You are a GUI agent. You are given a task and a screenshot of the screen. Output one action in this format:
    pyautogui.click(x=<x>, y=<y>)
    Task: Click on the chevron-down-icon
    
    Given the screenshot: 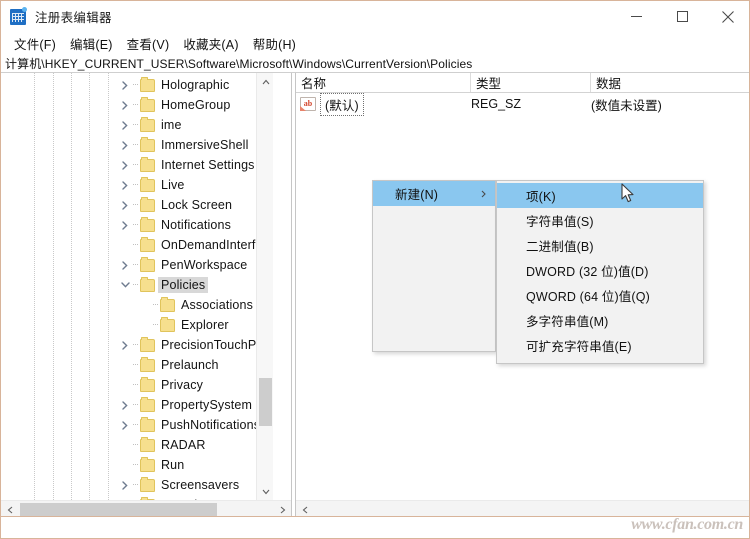 What is the action you would take?
    pyautogui.click(x=125, y=285)
    